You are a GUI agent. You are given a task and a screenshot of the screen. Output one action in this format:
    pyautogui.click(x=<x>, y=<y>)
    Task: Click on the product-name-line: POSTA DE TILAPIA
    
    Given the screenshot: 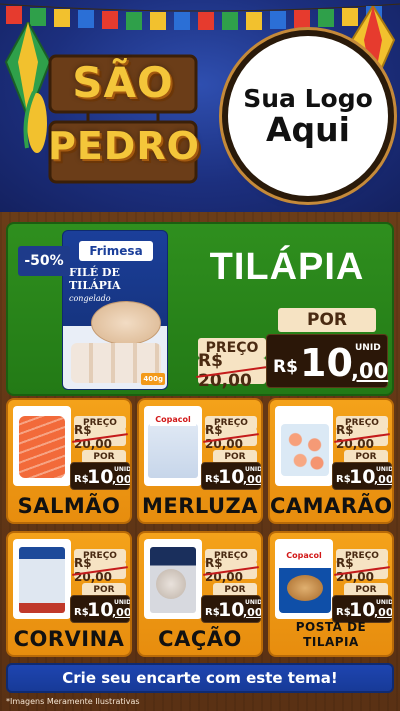 What is the action you would take?
    pyautogui.click(x=331, y=634)
    